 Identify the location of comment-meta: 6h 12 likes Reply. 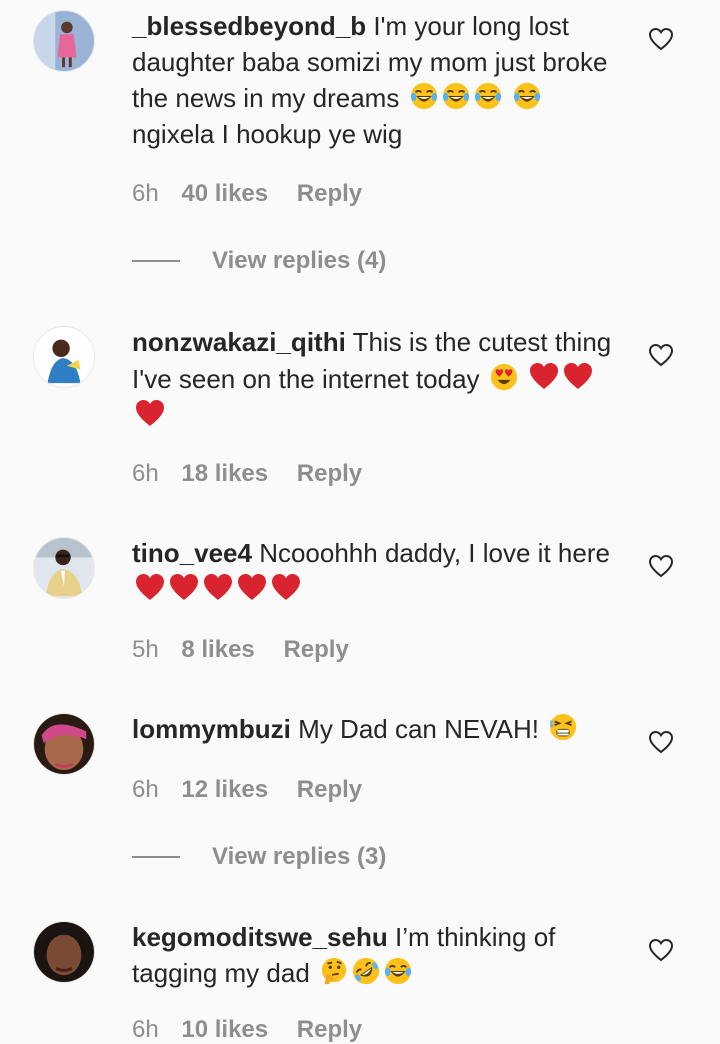
(247, 790).